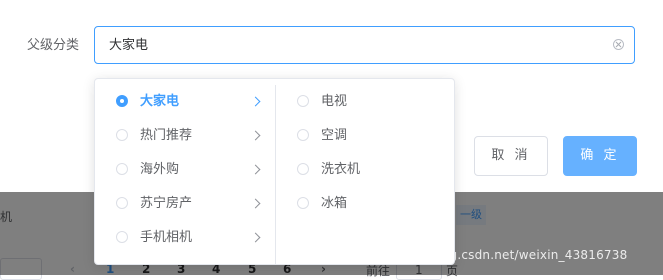  What do you see at coordinates (378, 271) in the screenshot?
I see `goto-label: 前往` at bounding box center [378, 271].